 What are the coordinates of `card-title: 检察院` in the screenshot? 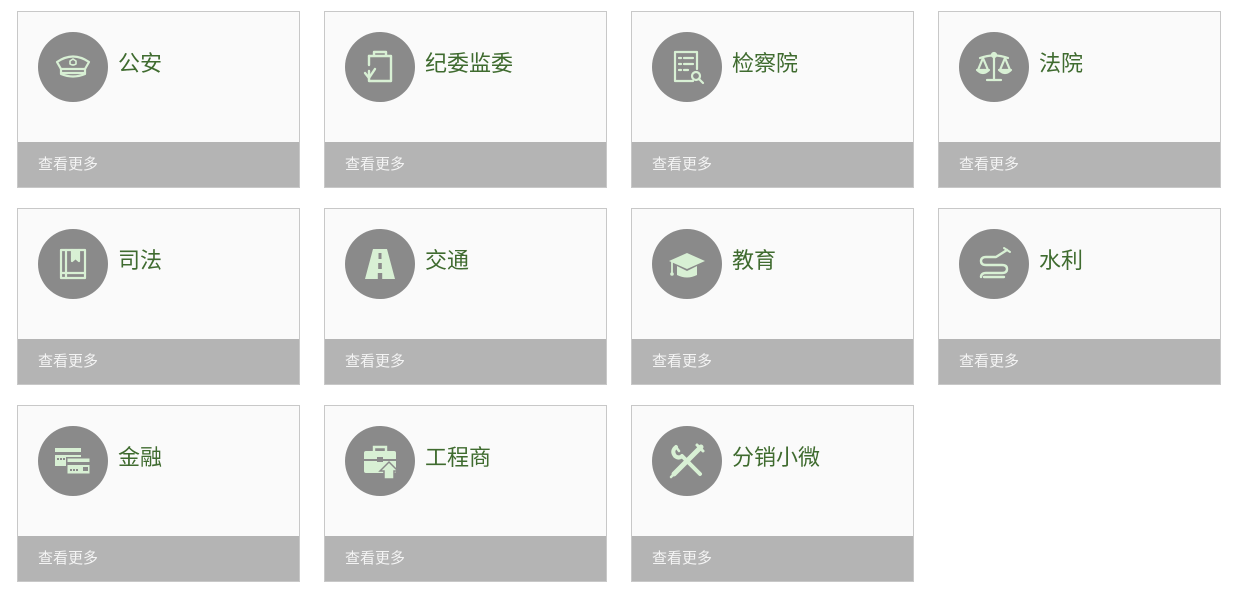 It's located at (765, 64).